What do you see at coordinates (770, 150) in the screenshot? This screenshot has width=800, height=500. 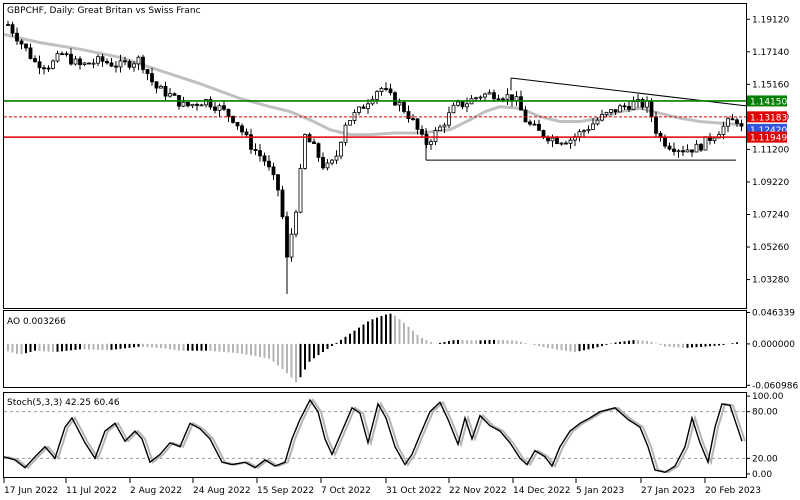 I see `price-tick-label: 1.11200` at bounding box center [770, 150].